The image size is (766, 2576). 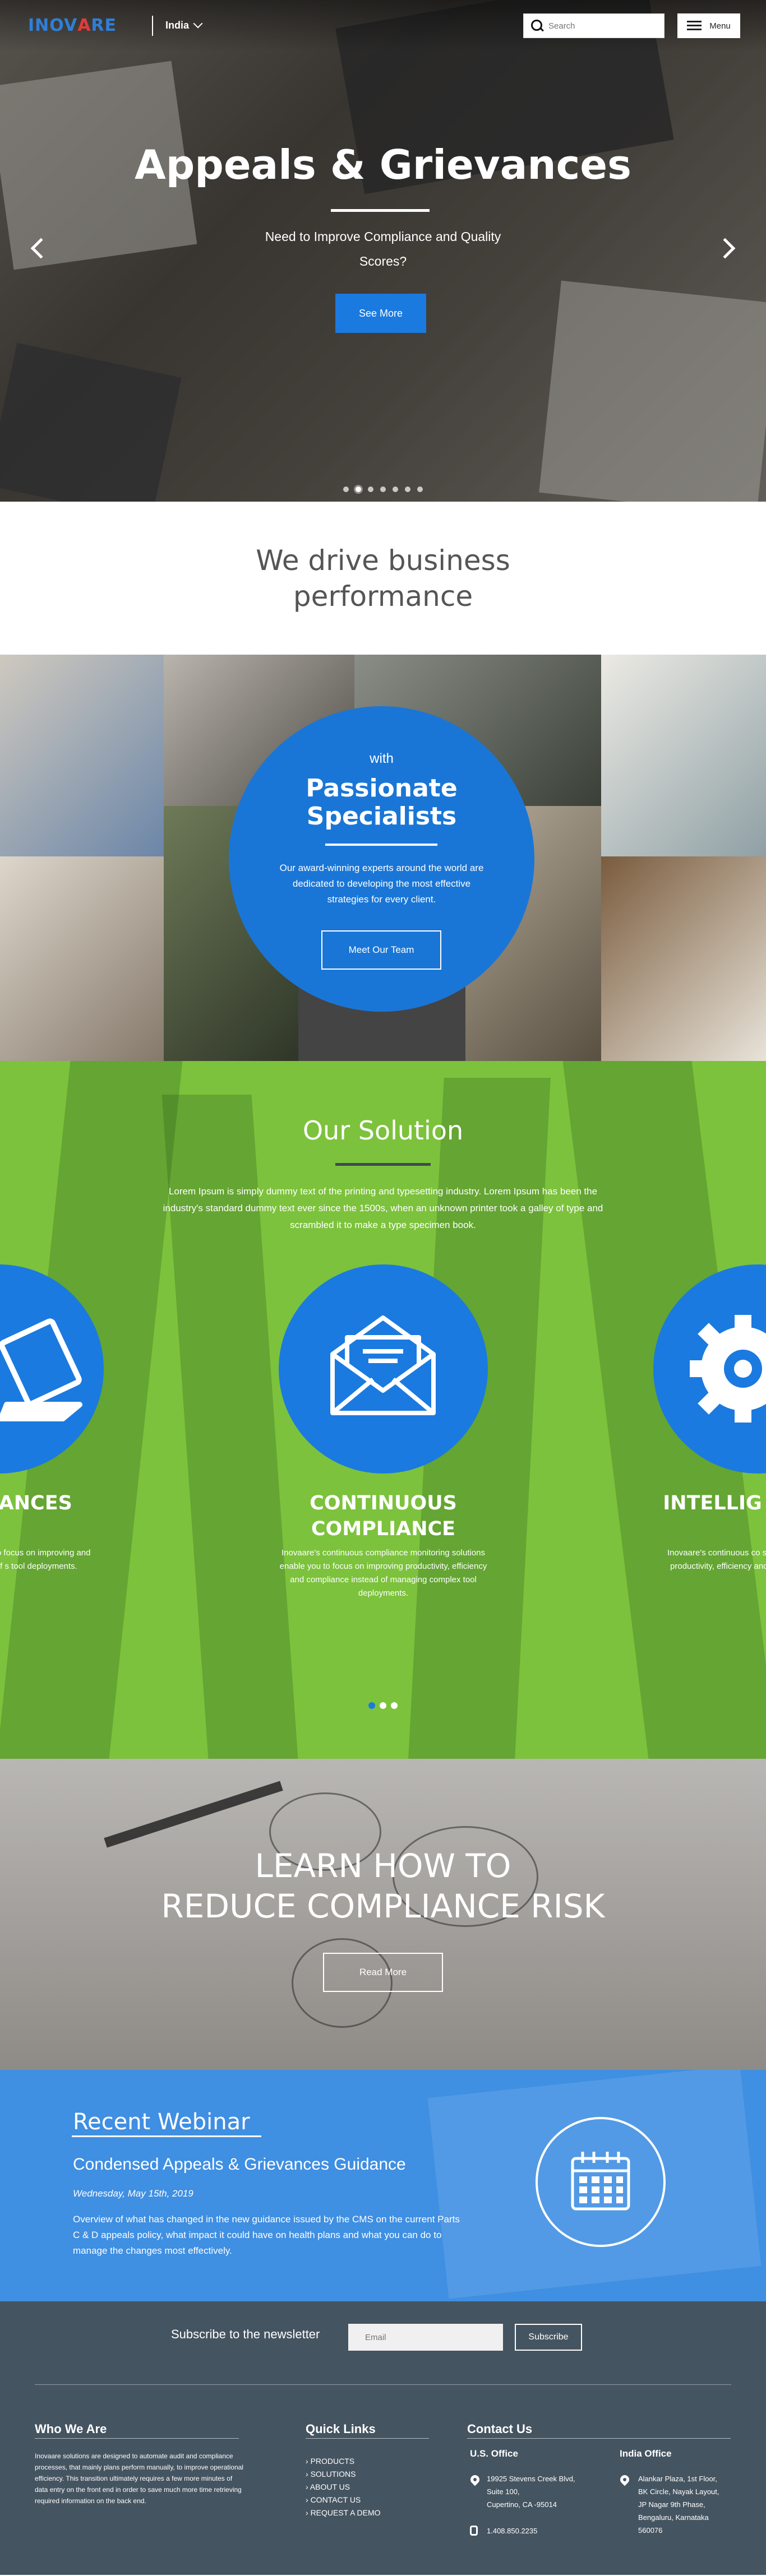 I want to click on sketch-pen, so click(x=193, y=1814).